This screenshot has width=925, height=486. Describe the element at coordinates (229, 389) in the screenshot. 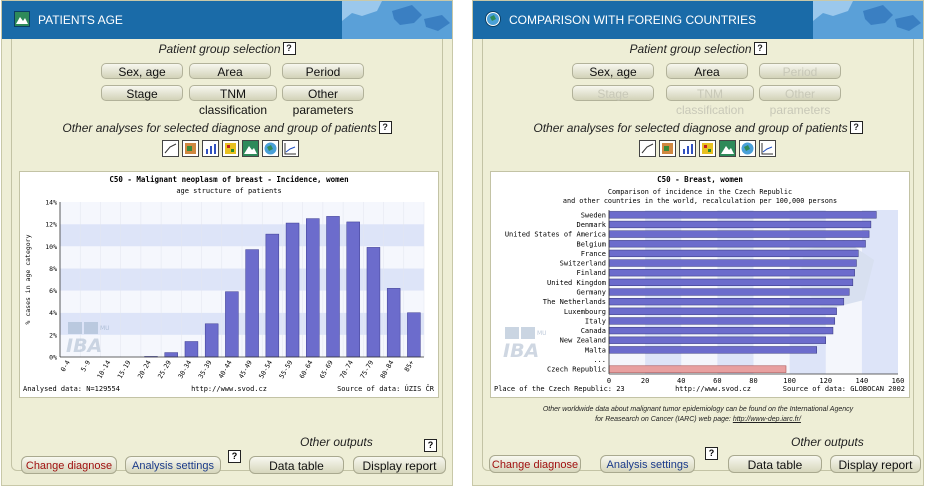

I see `footer-url: http://www.svod.cz` at that location.